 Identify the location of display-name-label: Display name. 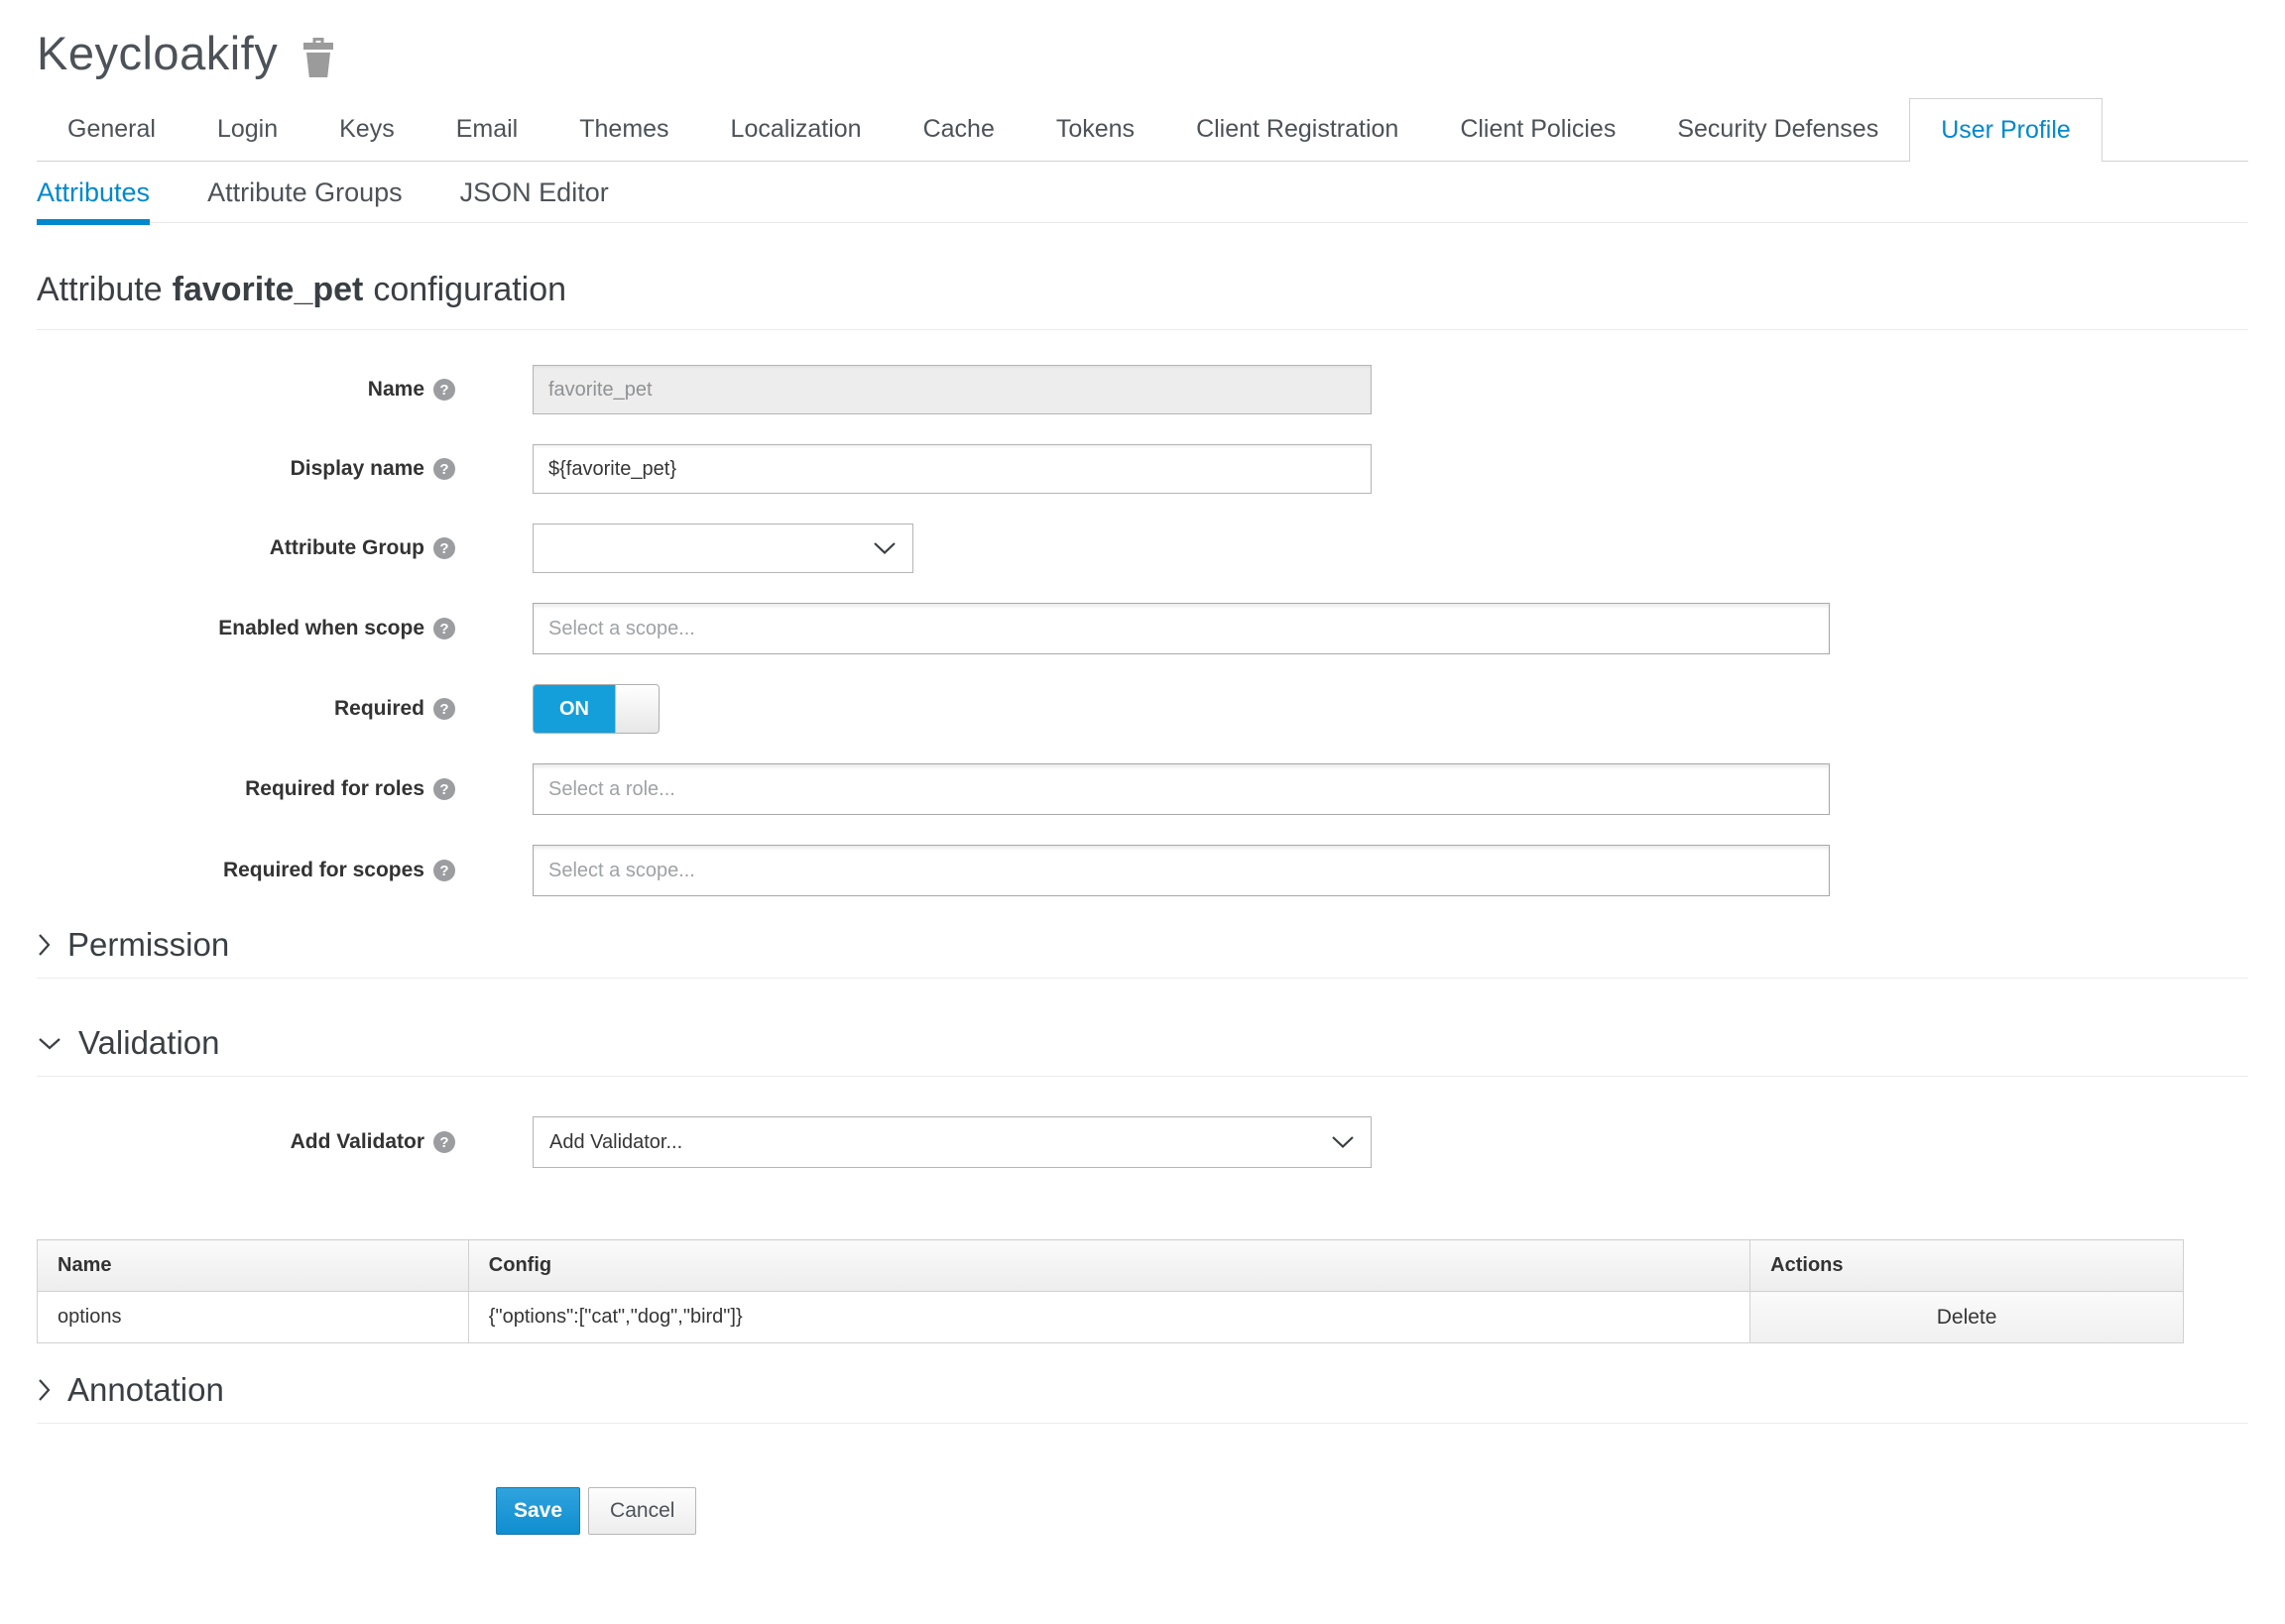
(357, 468).